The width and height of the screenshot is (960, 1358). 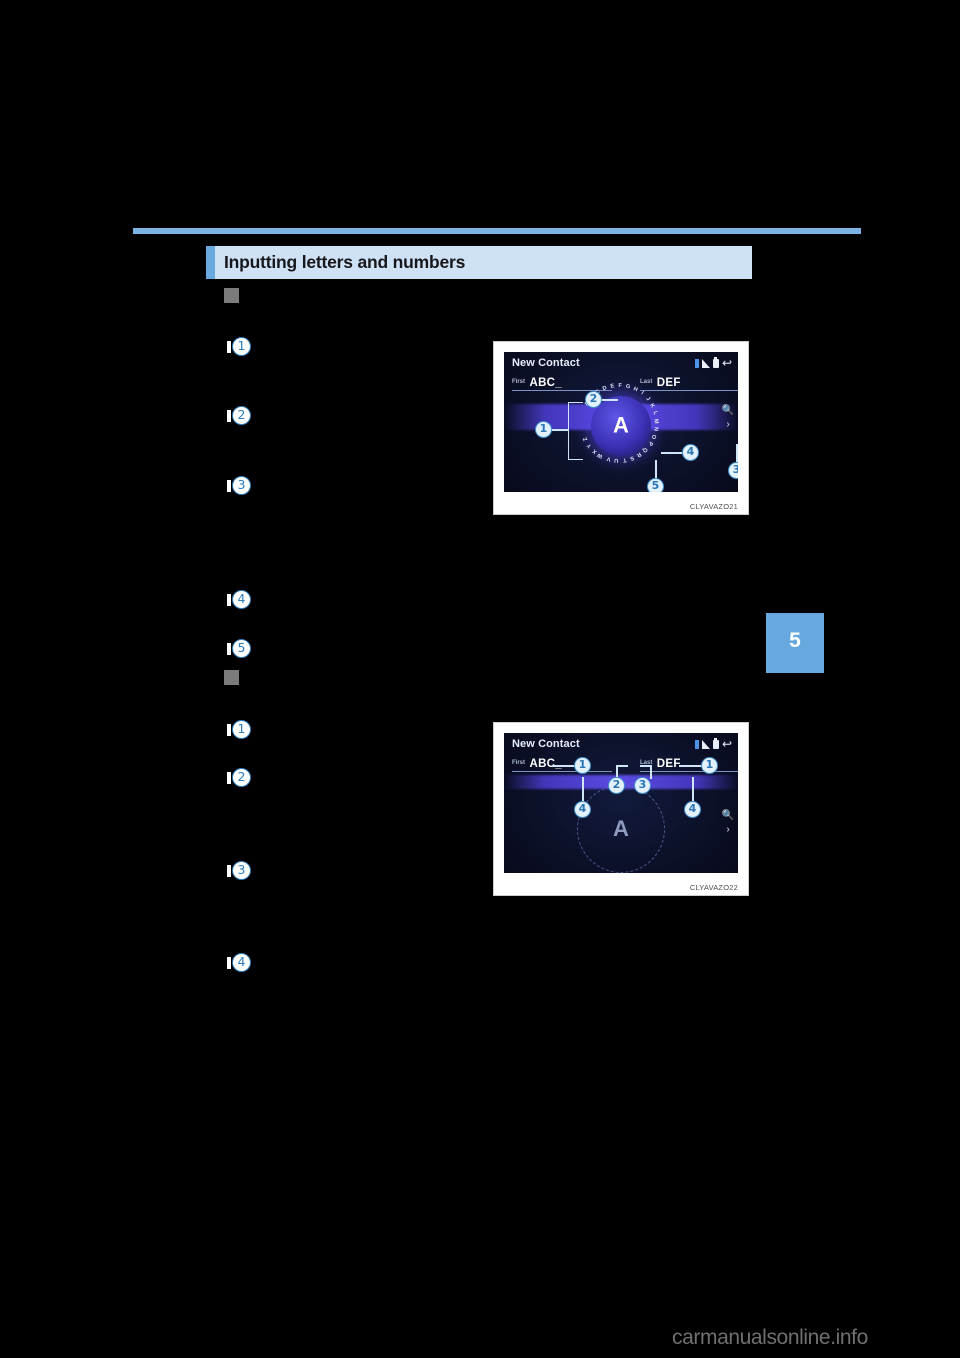 I want to click on callout-list-1-item-1: 1, so click(x=239, y=346).